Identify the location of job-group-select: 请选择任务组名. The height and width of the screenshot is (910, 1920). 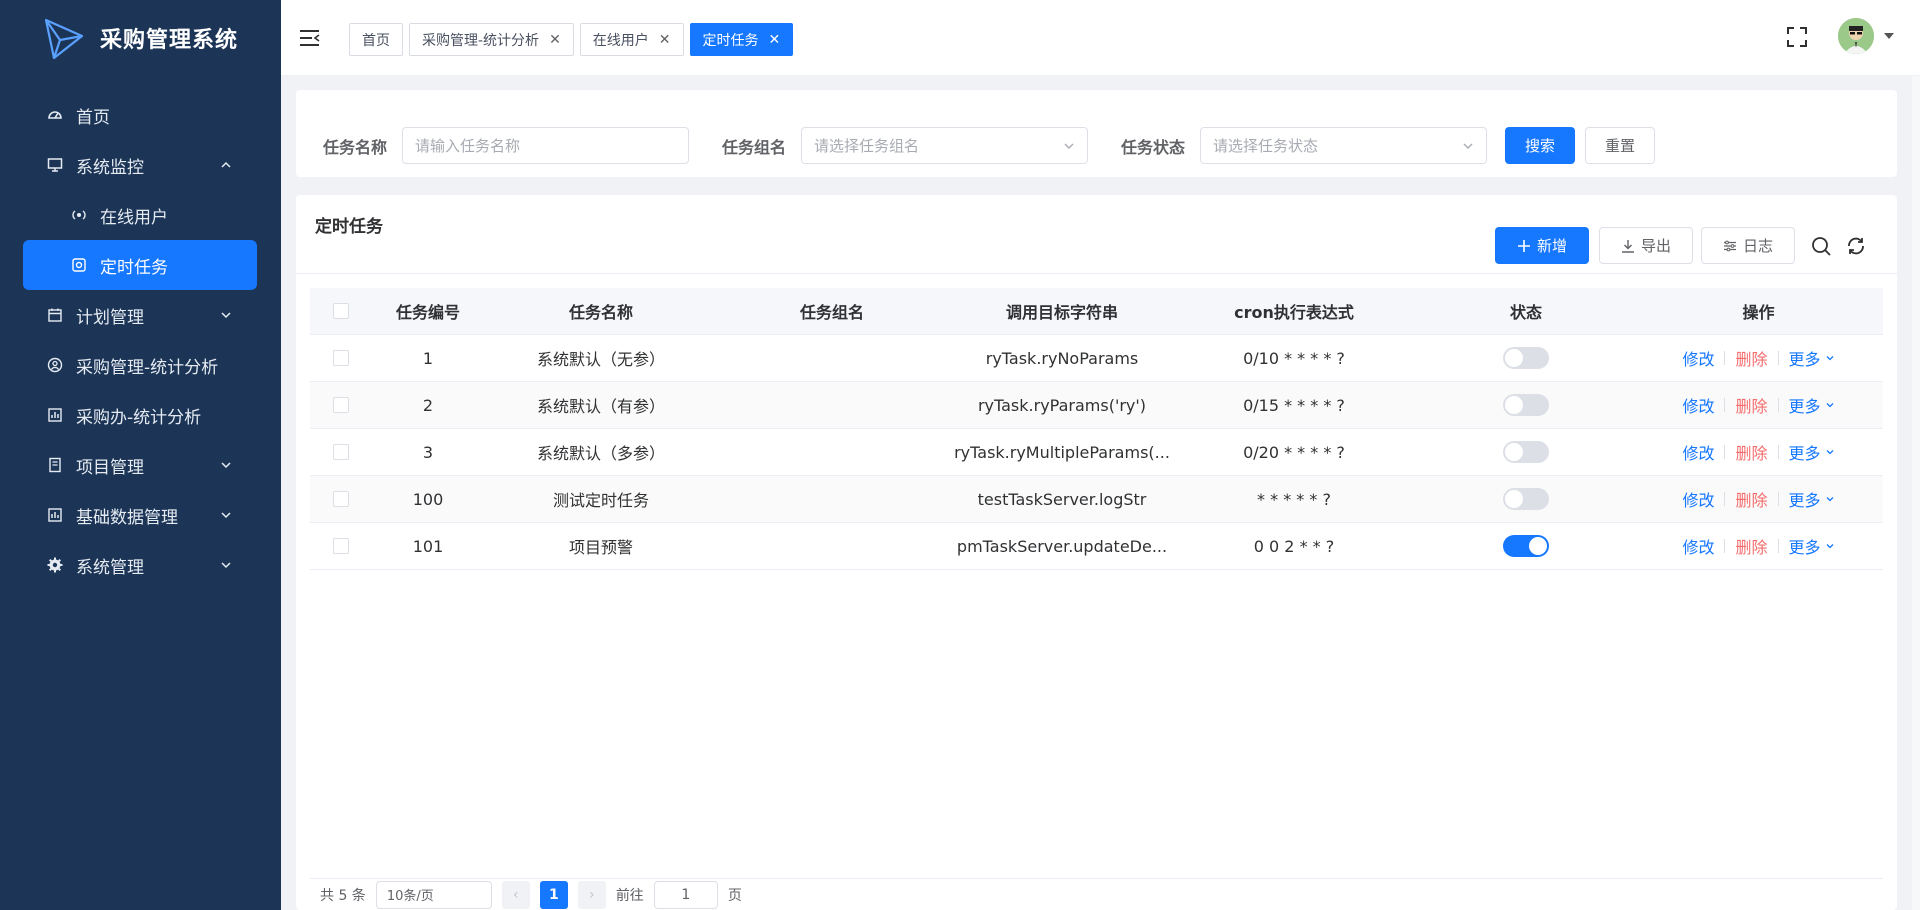
(944, 145).